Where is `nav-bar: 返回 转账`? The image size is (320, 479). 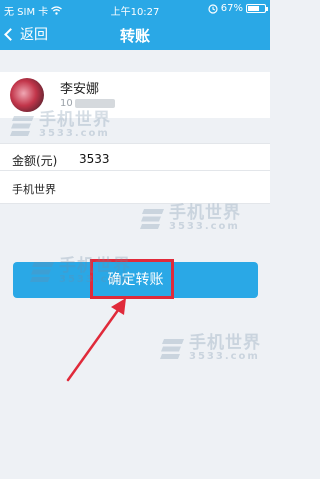
nav-bar: 返回 转账 is located at coordinates (135, 34).